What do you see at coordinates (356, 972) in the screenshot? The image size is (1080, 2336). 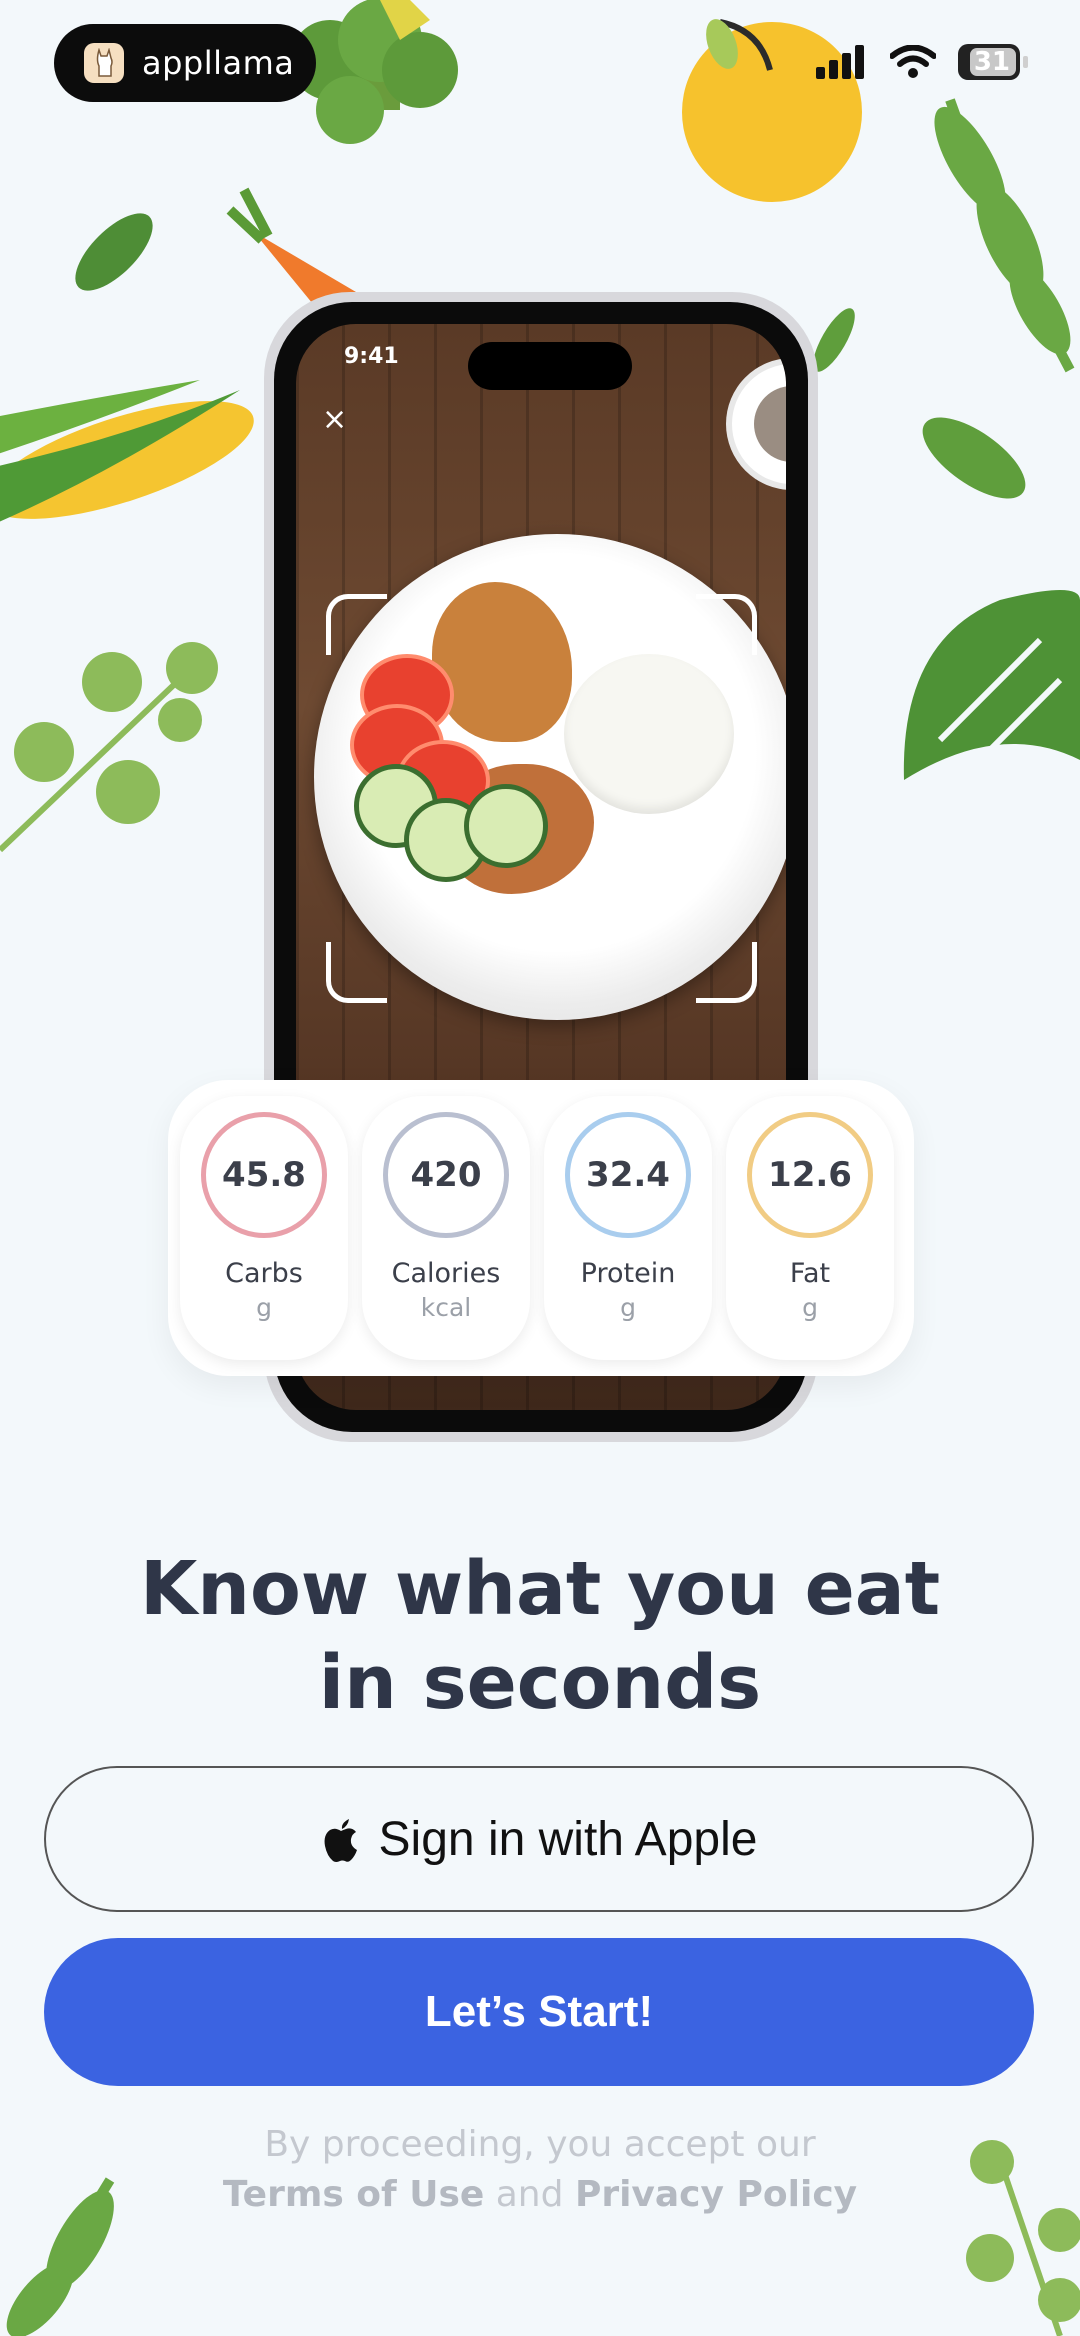 I see `scan-corner-bottom-left` at bounding box center [356, 972].